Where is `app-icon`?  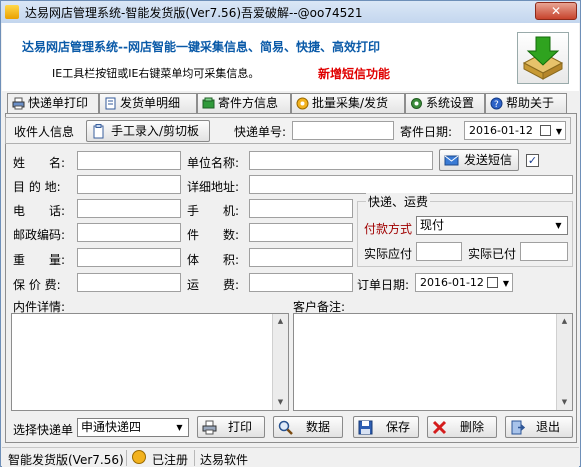 app-icon is located at coordinates (12, 12).